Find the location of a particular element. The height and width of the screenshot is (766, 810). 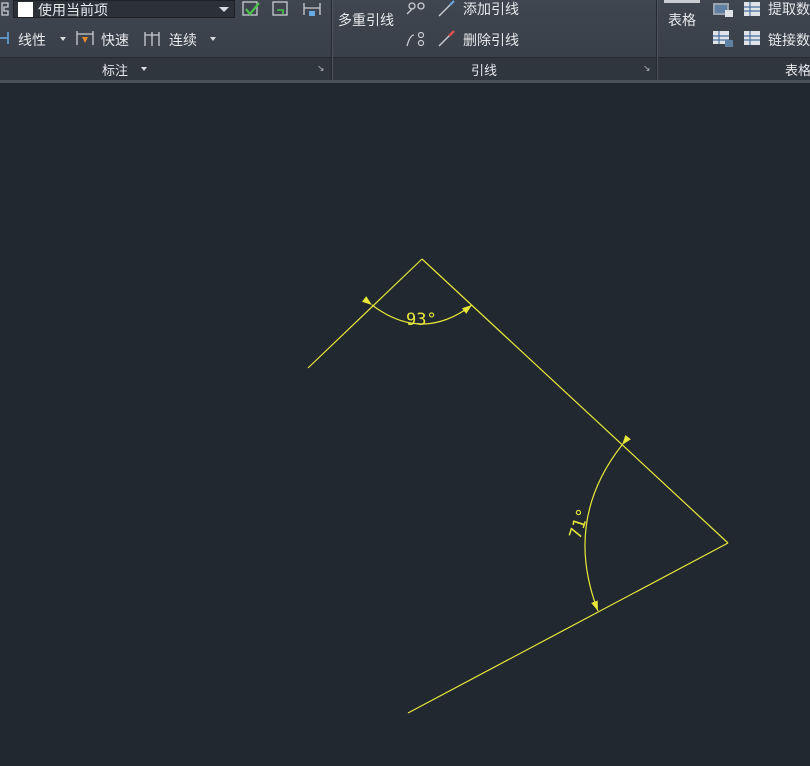

quick-dimension-button: 快速 is located at coordinates (115, 40).